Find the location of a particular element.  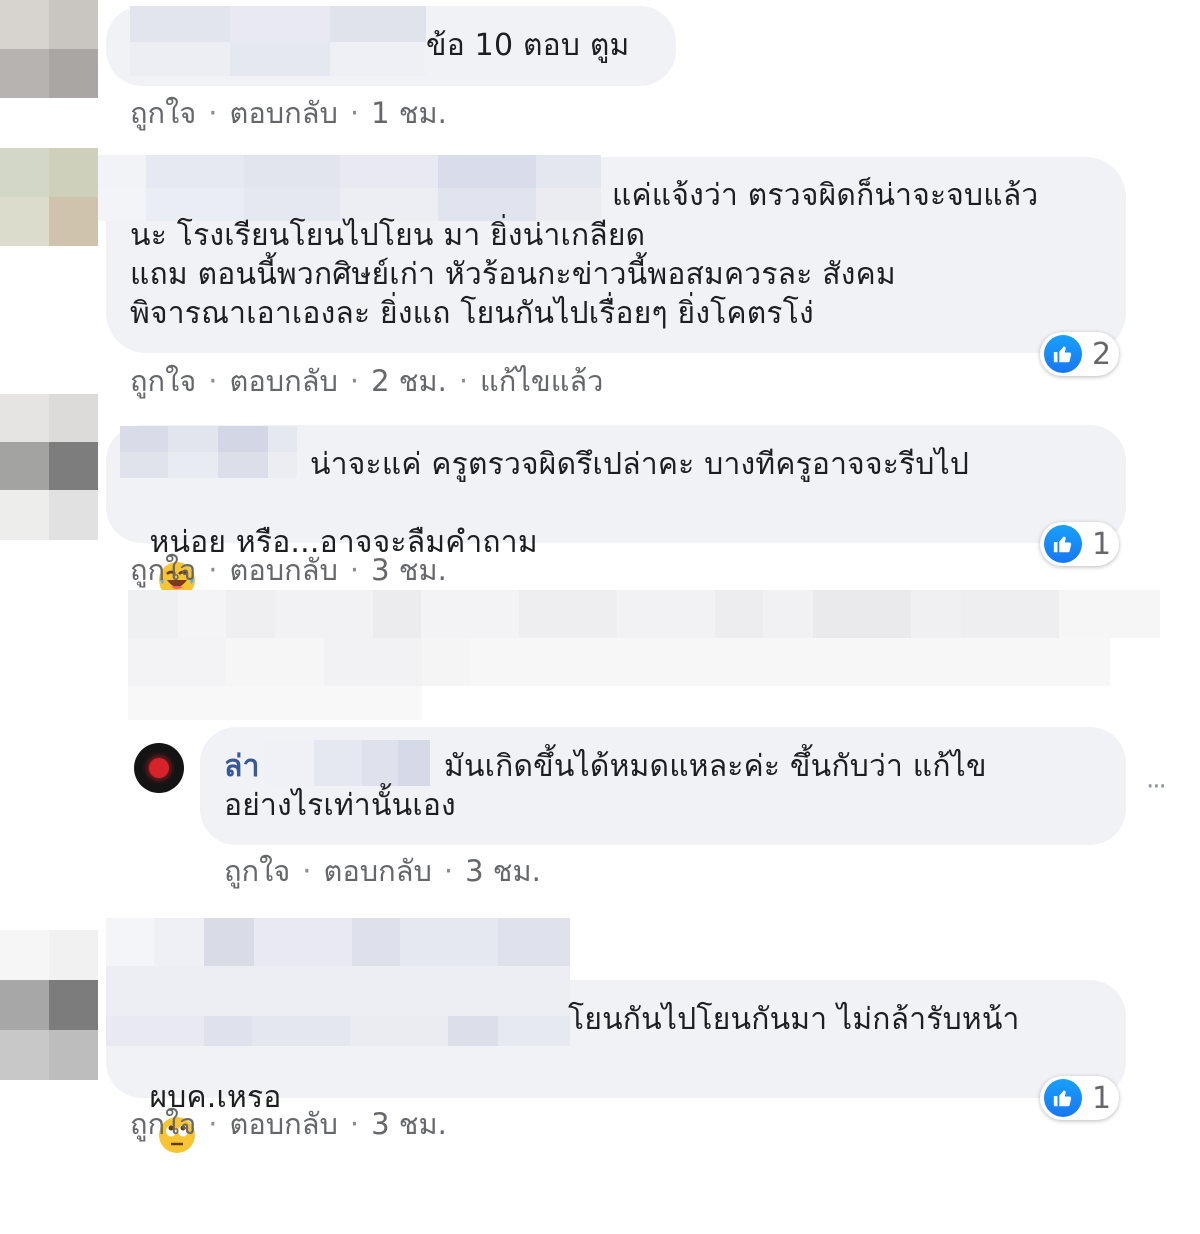

reaction-count: 2 is located at coordinates (1080, 354).